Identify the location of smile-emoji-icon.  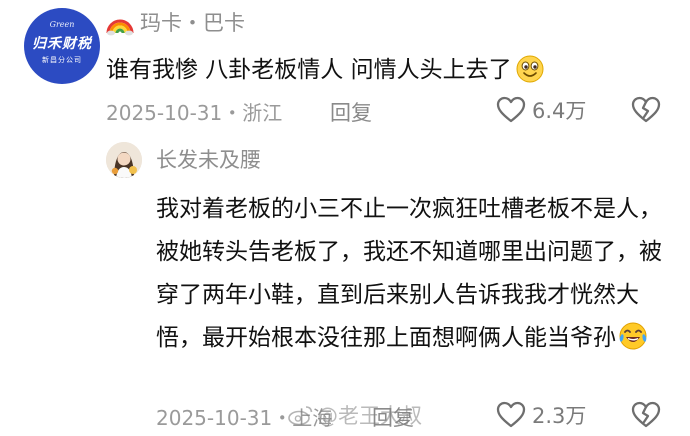
(530, 69).